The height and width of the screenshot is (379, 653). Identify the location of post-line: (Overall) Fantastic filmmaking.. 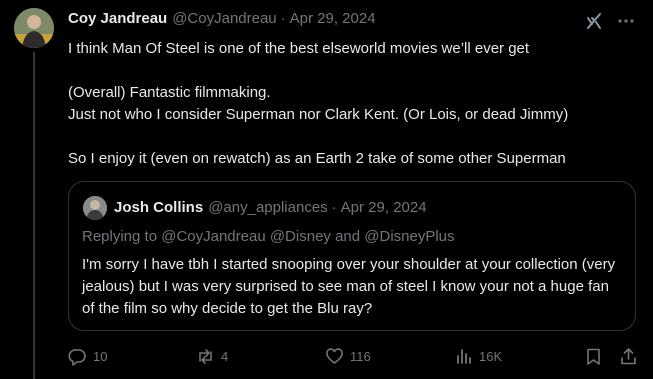
(169, 92).